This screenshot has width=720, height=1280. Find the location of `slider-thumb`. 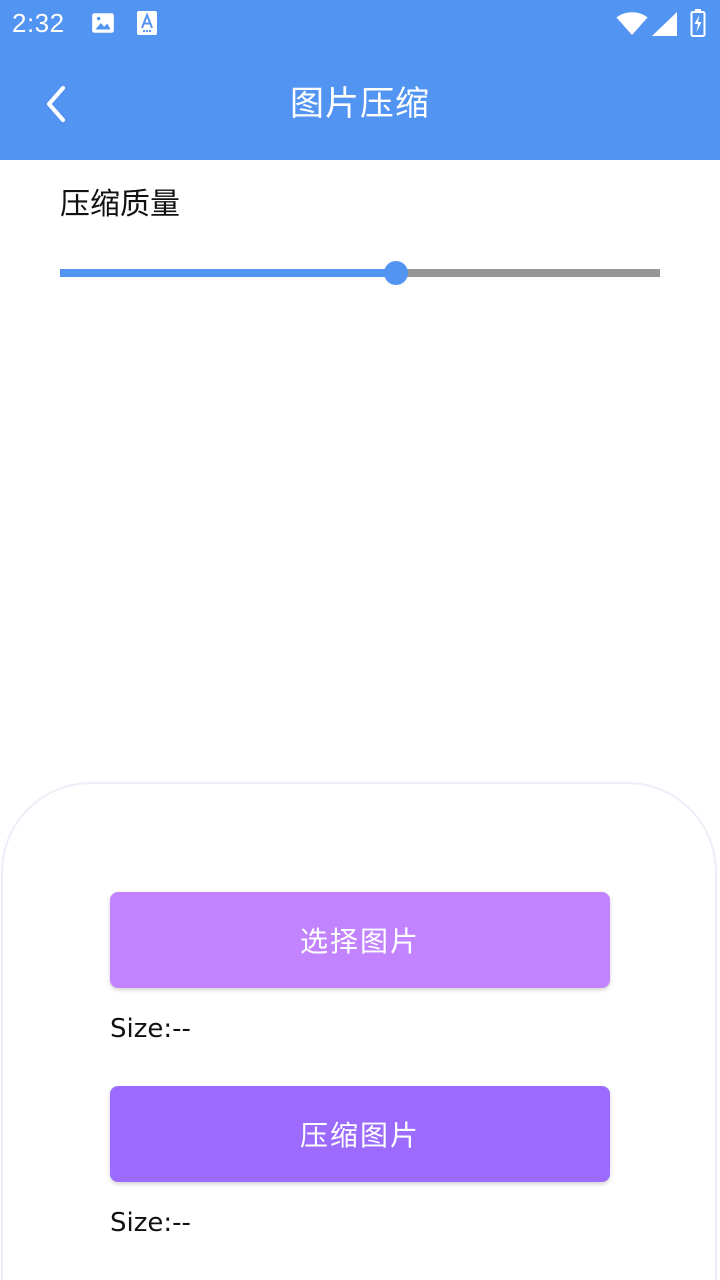

slider-thumb is located at coordinates (396, 273).